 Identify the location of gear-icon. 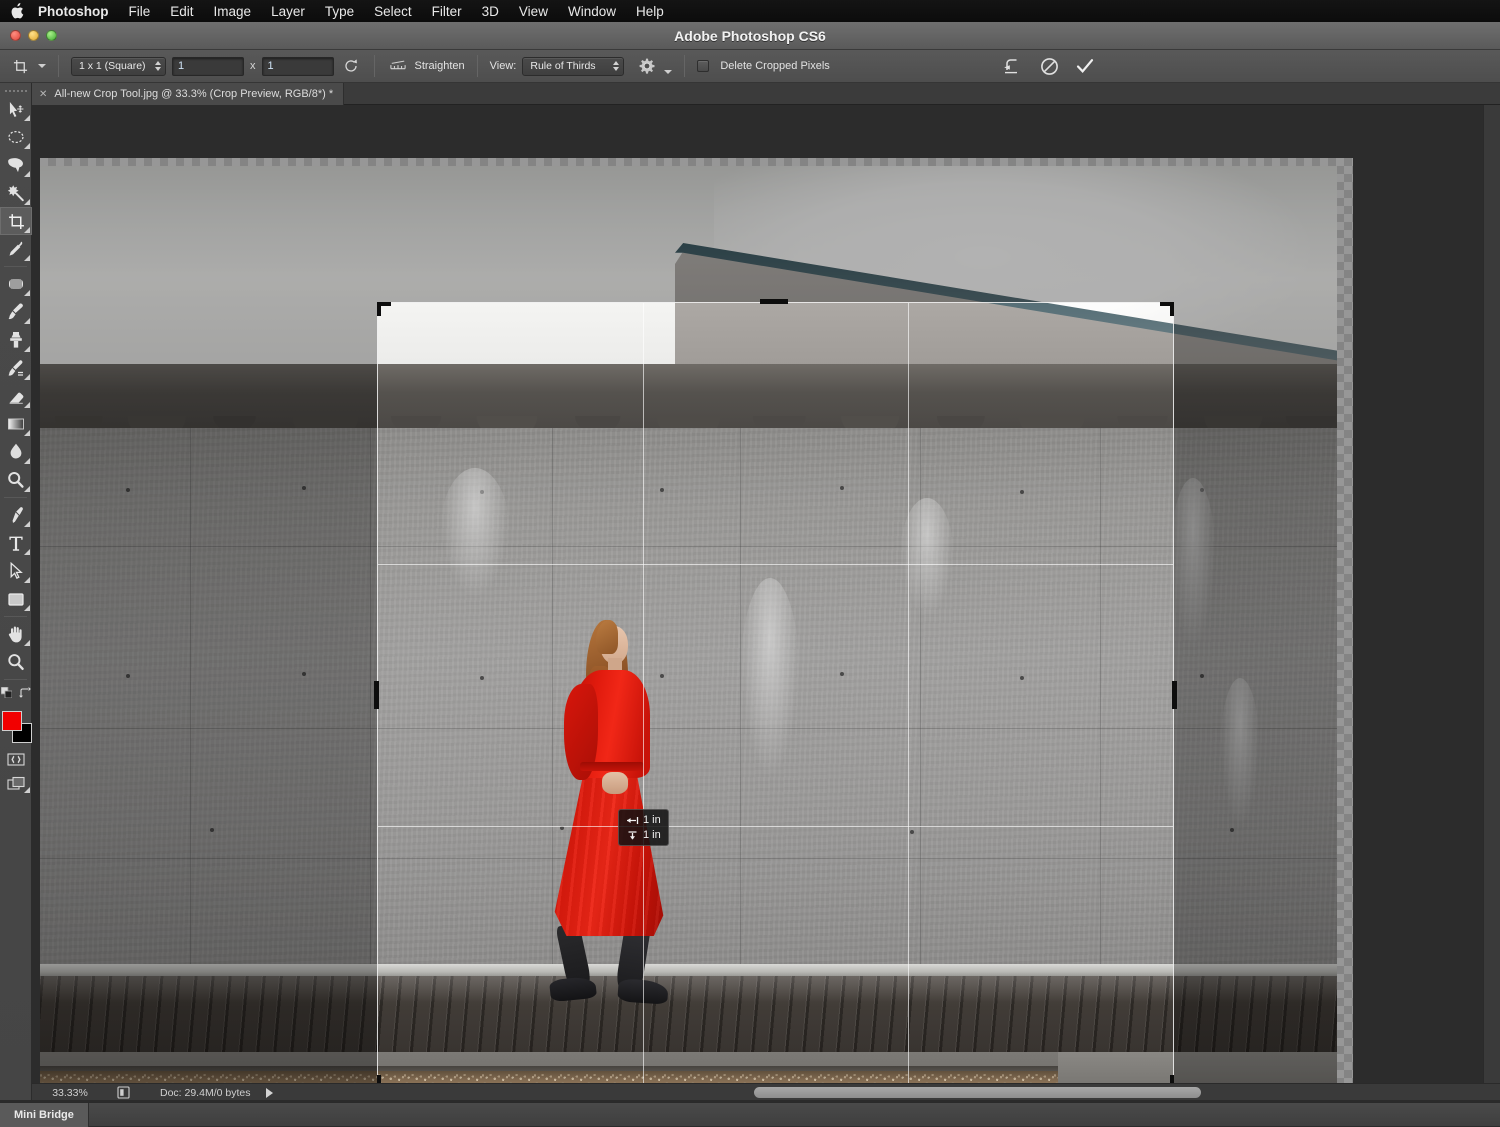
(647, 66).